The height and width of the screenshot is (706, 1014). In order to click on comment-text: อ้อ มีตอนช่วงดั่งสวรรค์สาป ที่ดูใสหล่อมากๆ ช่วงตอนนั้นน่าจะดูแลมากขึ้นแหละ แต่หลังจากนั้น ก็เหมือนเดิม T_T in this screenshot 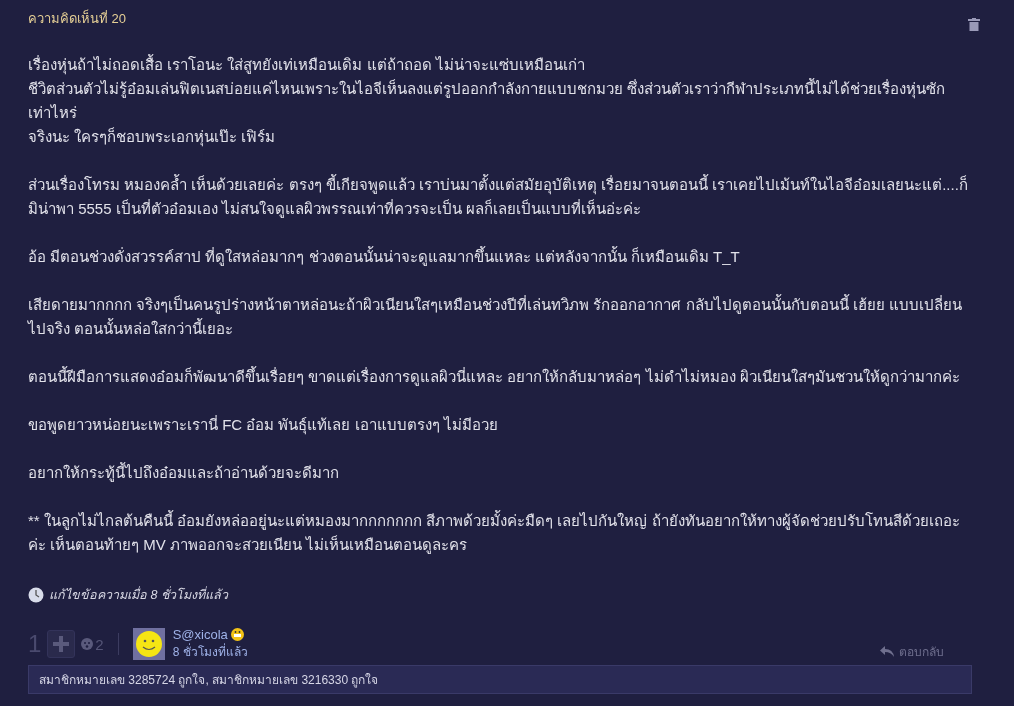, I will do `click(384, 256)`.